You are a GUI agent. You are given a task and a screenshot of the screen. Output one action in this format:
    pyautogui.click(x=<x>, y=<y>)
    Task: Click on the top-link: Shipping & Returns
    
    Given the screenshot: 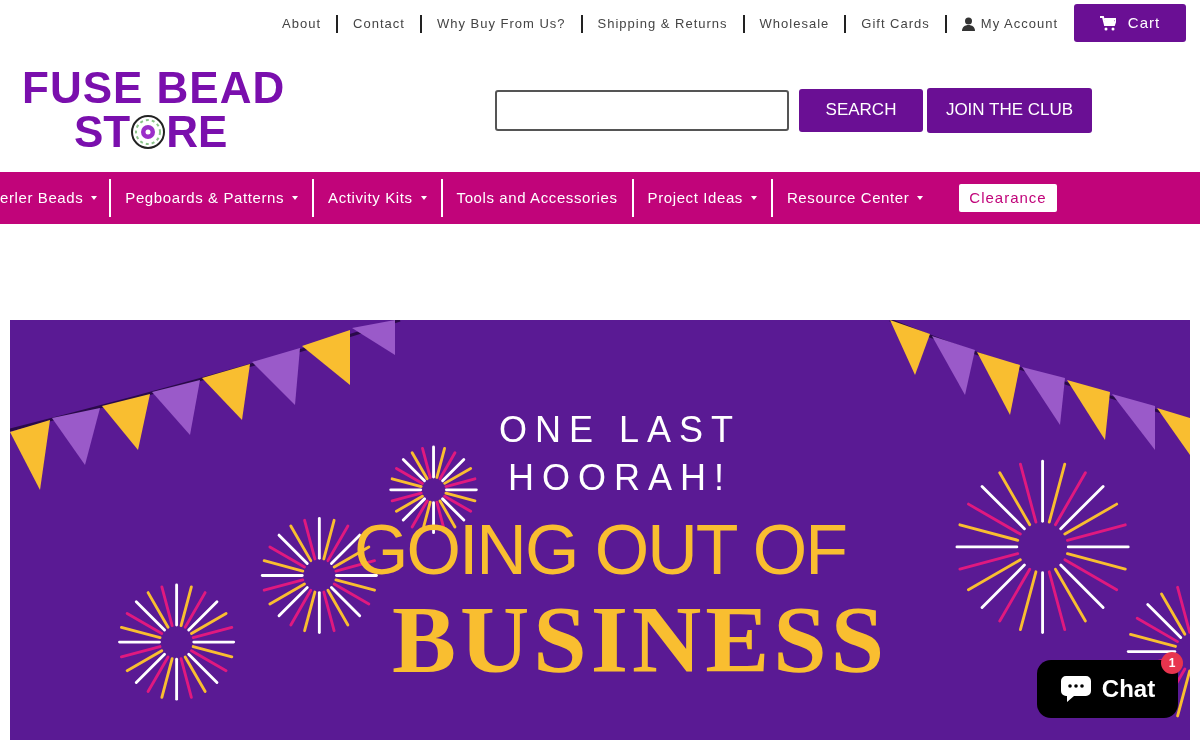 What is the action you would take?
    pyautogui.click(x=662, y=24)
    